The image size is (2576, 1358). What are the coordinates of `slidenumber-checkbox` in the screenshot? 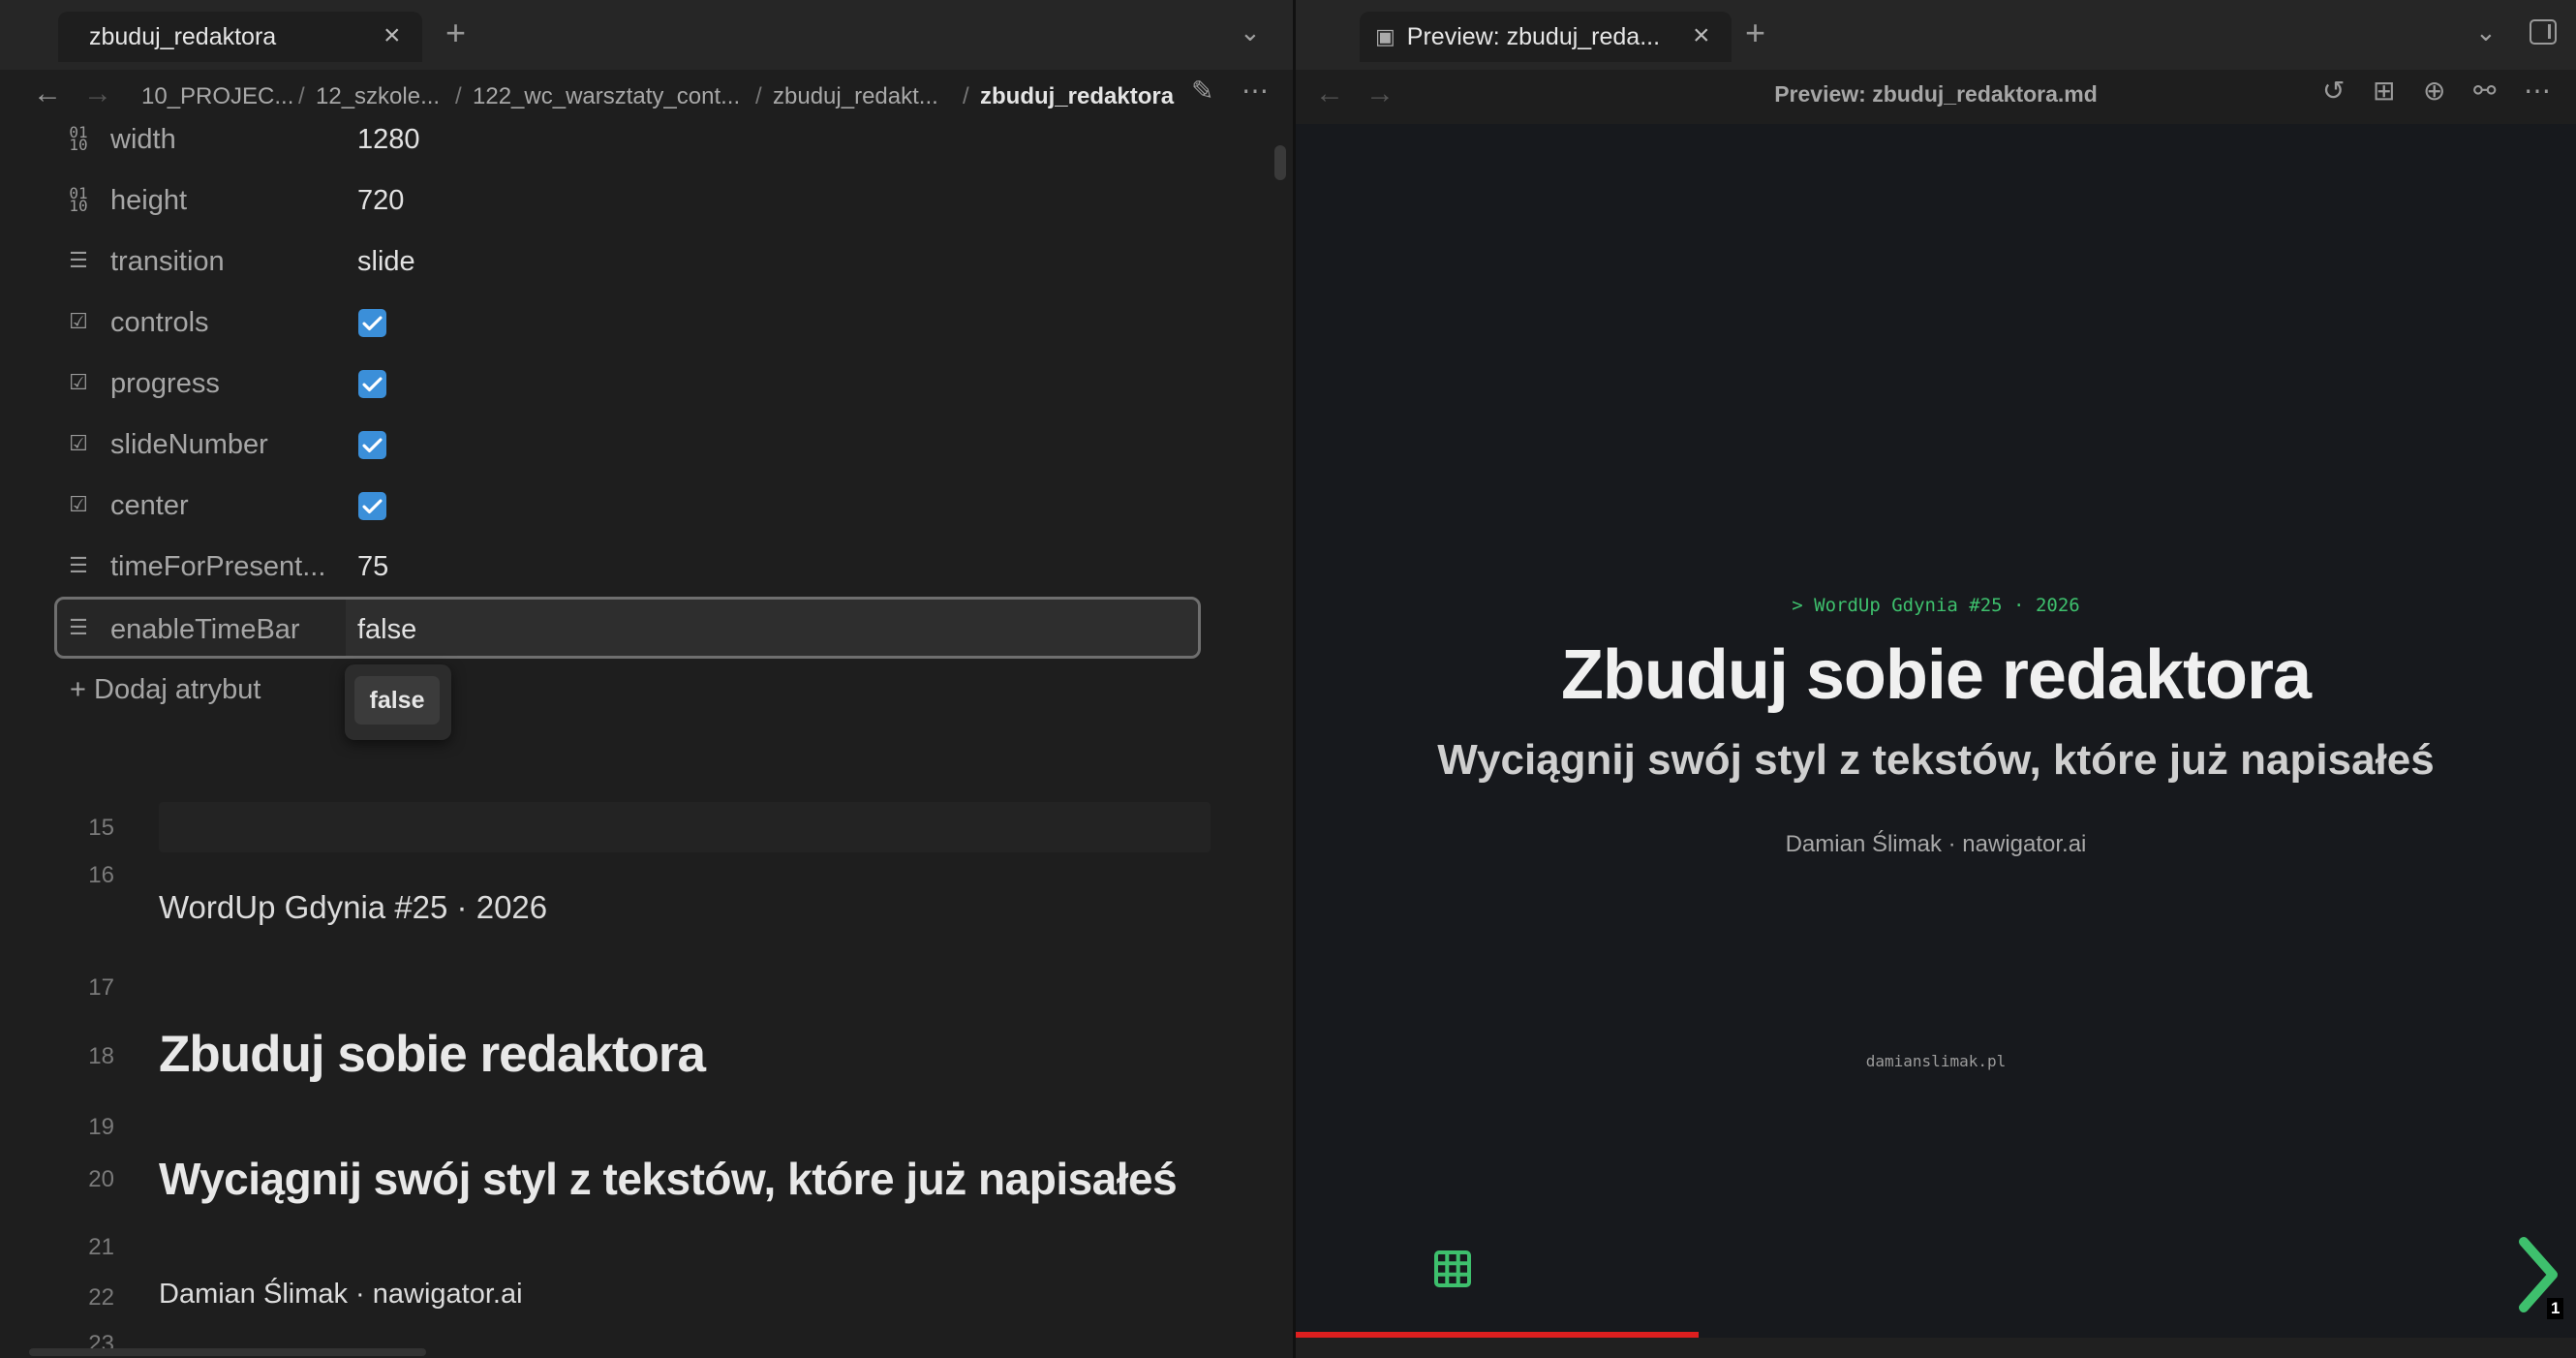 It's located at (372, 445).